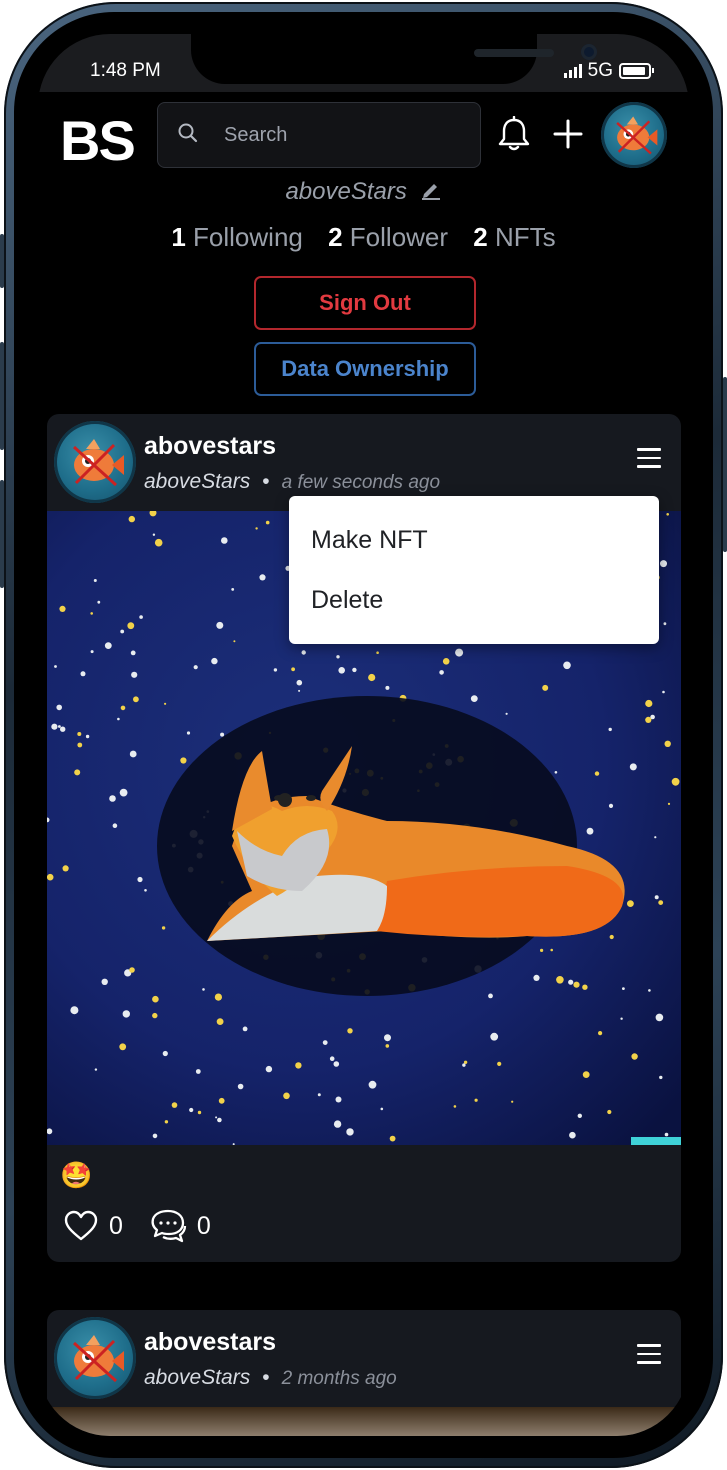  I want to click on notification-bell-icon, so click(514, 134).